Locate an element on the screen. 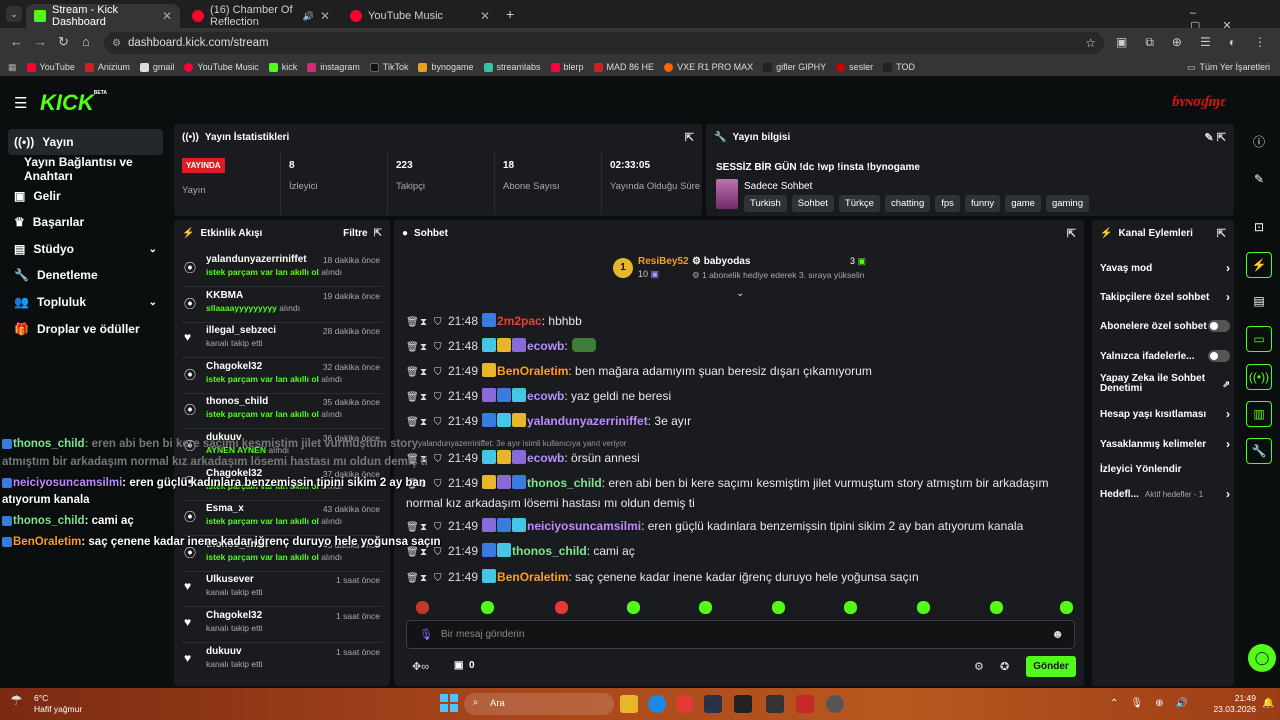 The image size is (1280, 720). bookmark-star-icon: ☆ is located at coordinates (1090, 43).